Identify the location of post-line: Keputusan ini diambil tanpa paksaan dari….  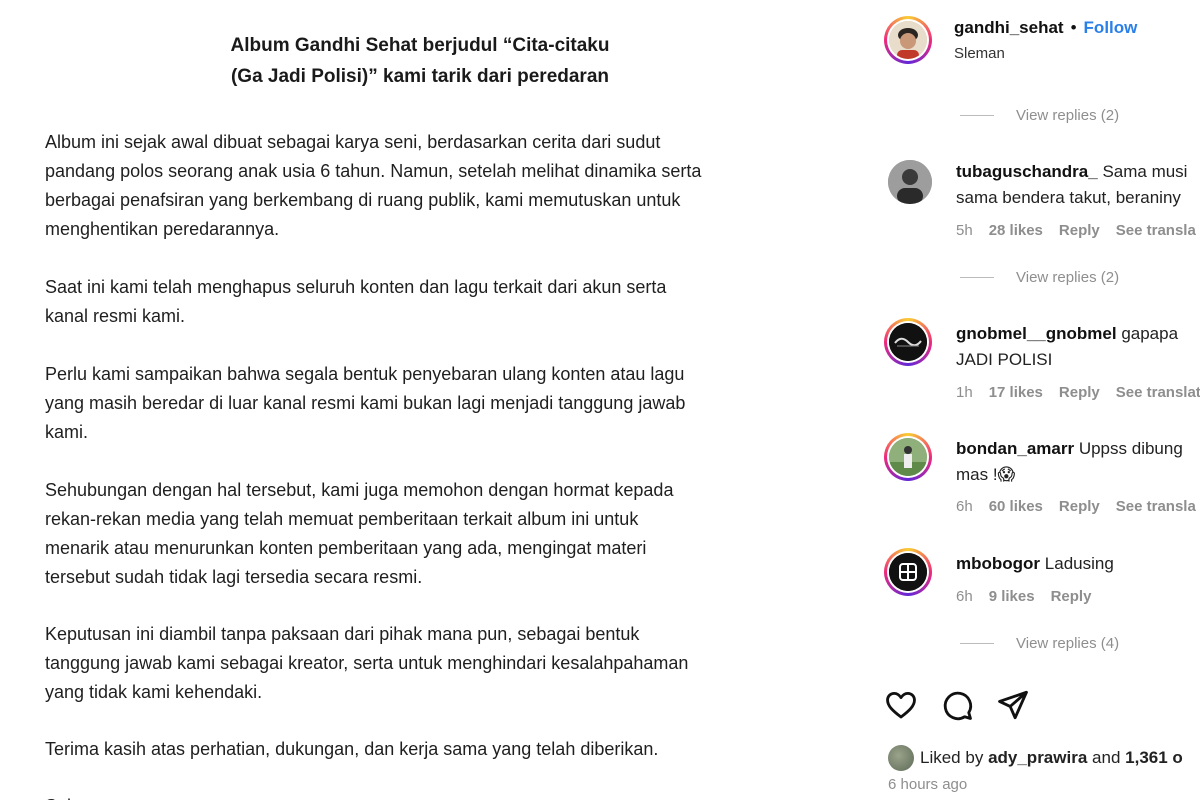
(342, 634).